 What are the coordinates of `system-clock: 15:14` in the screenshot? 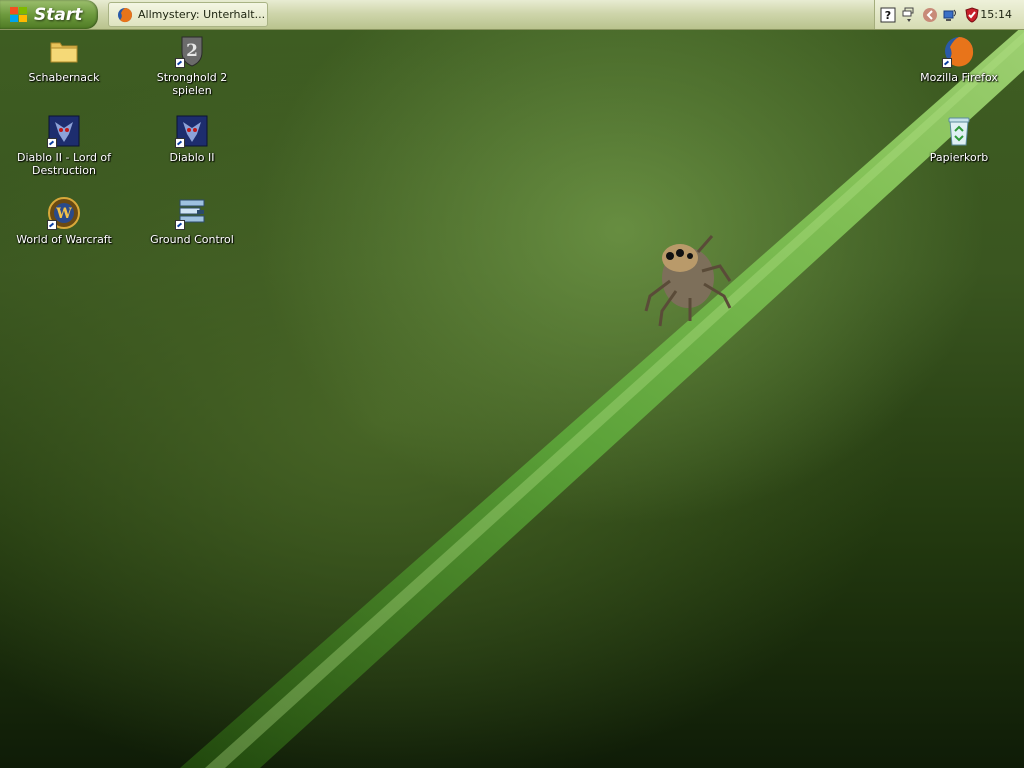 It's located at (996, 14).